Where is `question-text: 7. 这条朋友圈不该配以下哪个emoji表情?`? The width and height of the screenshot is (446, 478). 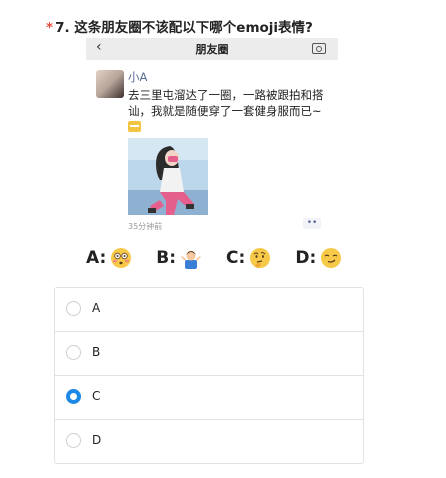 question-text: 7. 这条朋友圈不该配以下哪个emoji表情? is located at coordinates (184, 28).